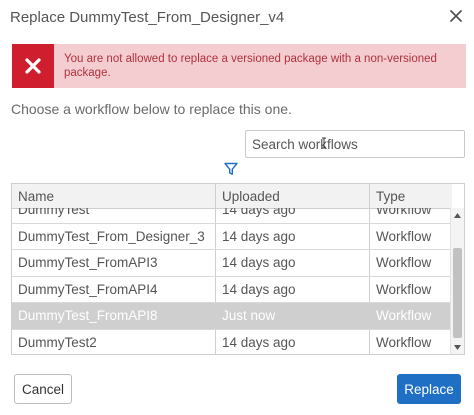 The width and height of the screenshot is (474, 415). I want to click on scroll-down-button, so click(457, 347).